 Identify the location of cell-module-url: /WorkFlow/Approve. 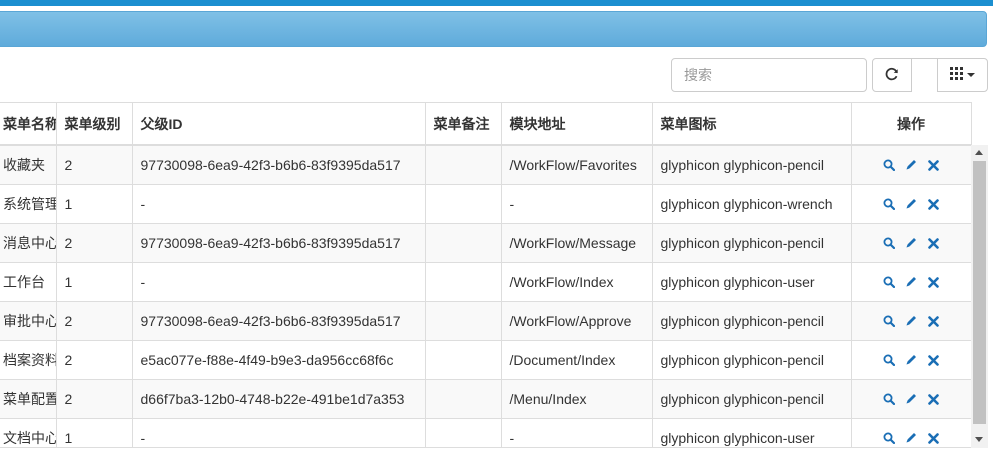
(577, 321).